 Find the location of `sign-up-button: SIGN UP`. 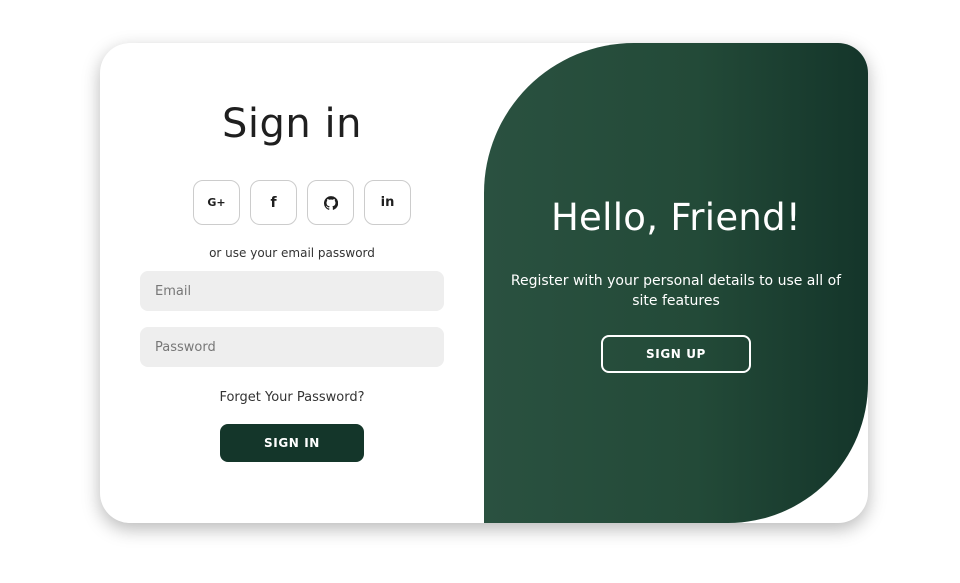

sign-up-button: SIGN UP is located at coordinates (676, 354).